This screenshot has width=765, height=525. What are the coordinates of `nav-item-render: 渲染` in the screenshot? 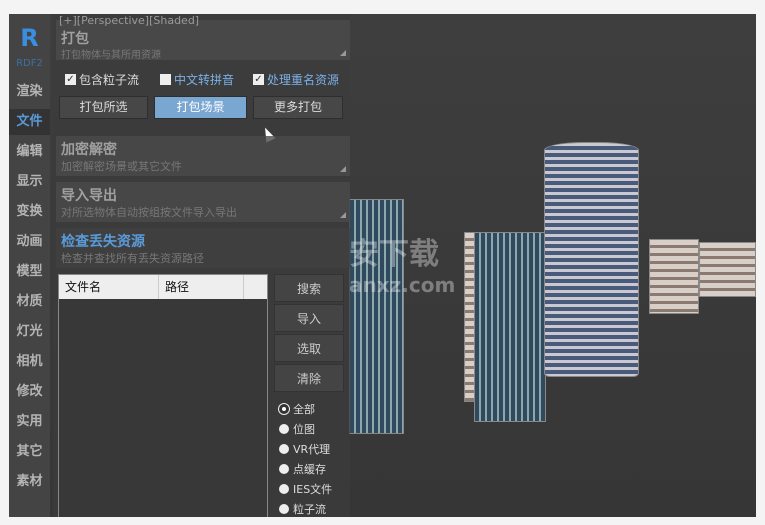 It's located at (29, 92).